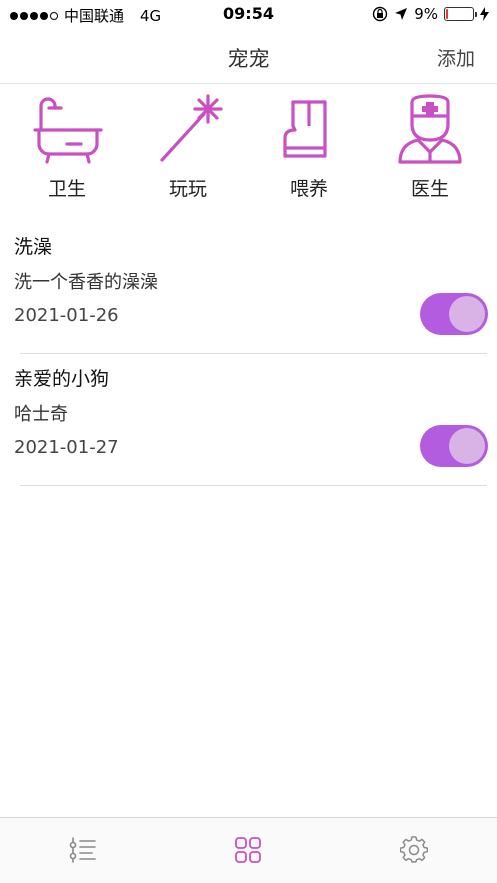  Describe the element at coordinates (66, 447) in the screenshot. I see `item-date: 2021-01-27` at that location.